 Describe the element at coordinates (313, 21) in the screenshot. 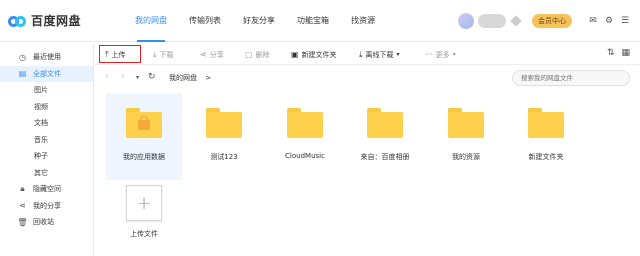

I see `nav-toolbox: 功能宝箱` at that location.